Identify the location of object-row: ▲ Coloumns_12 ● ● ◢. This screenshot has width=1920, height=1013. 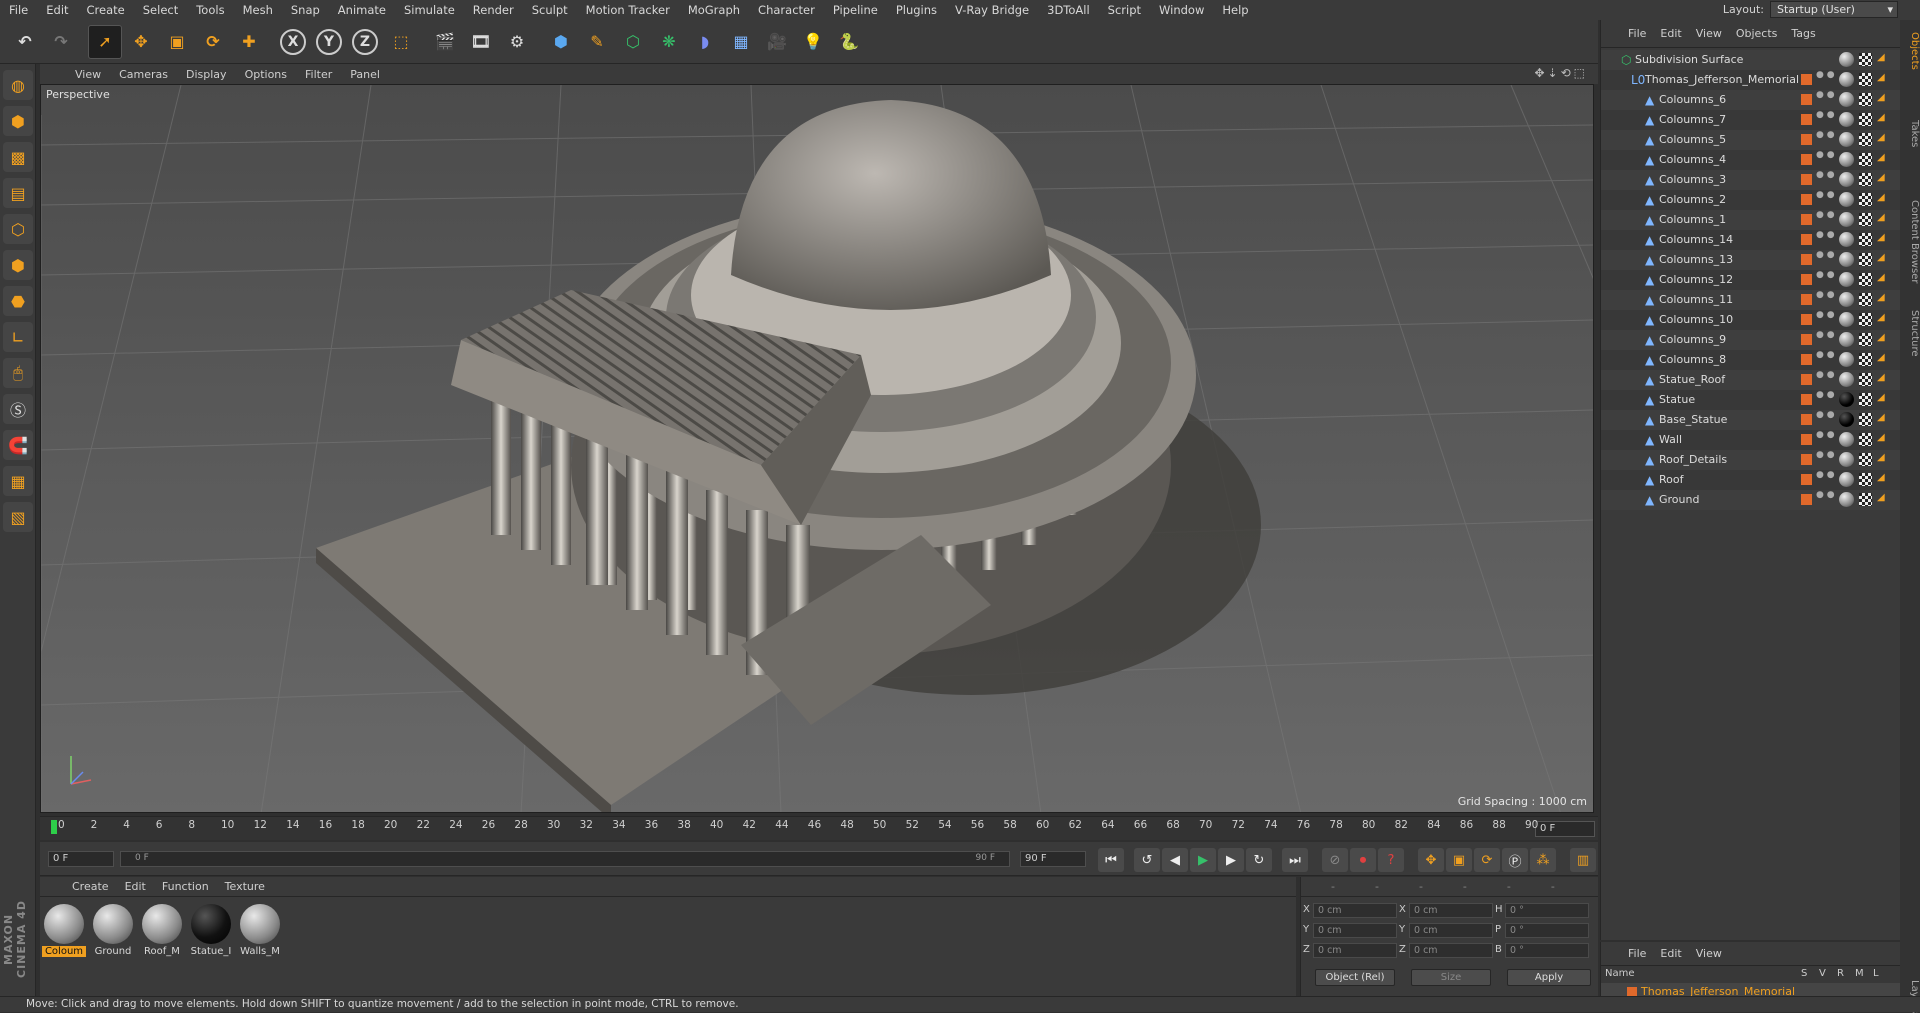
(1751, 280).